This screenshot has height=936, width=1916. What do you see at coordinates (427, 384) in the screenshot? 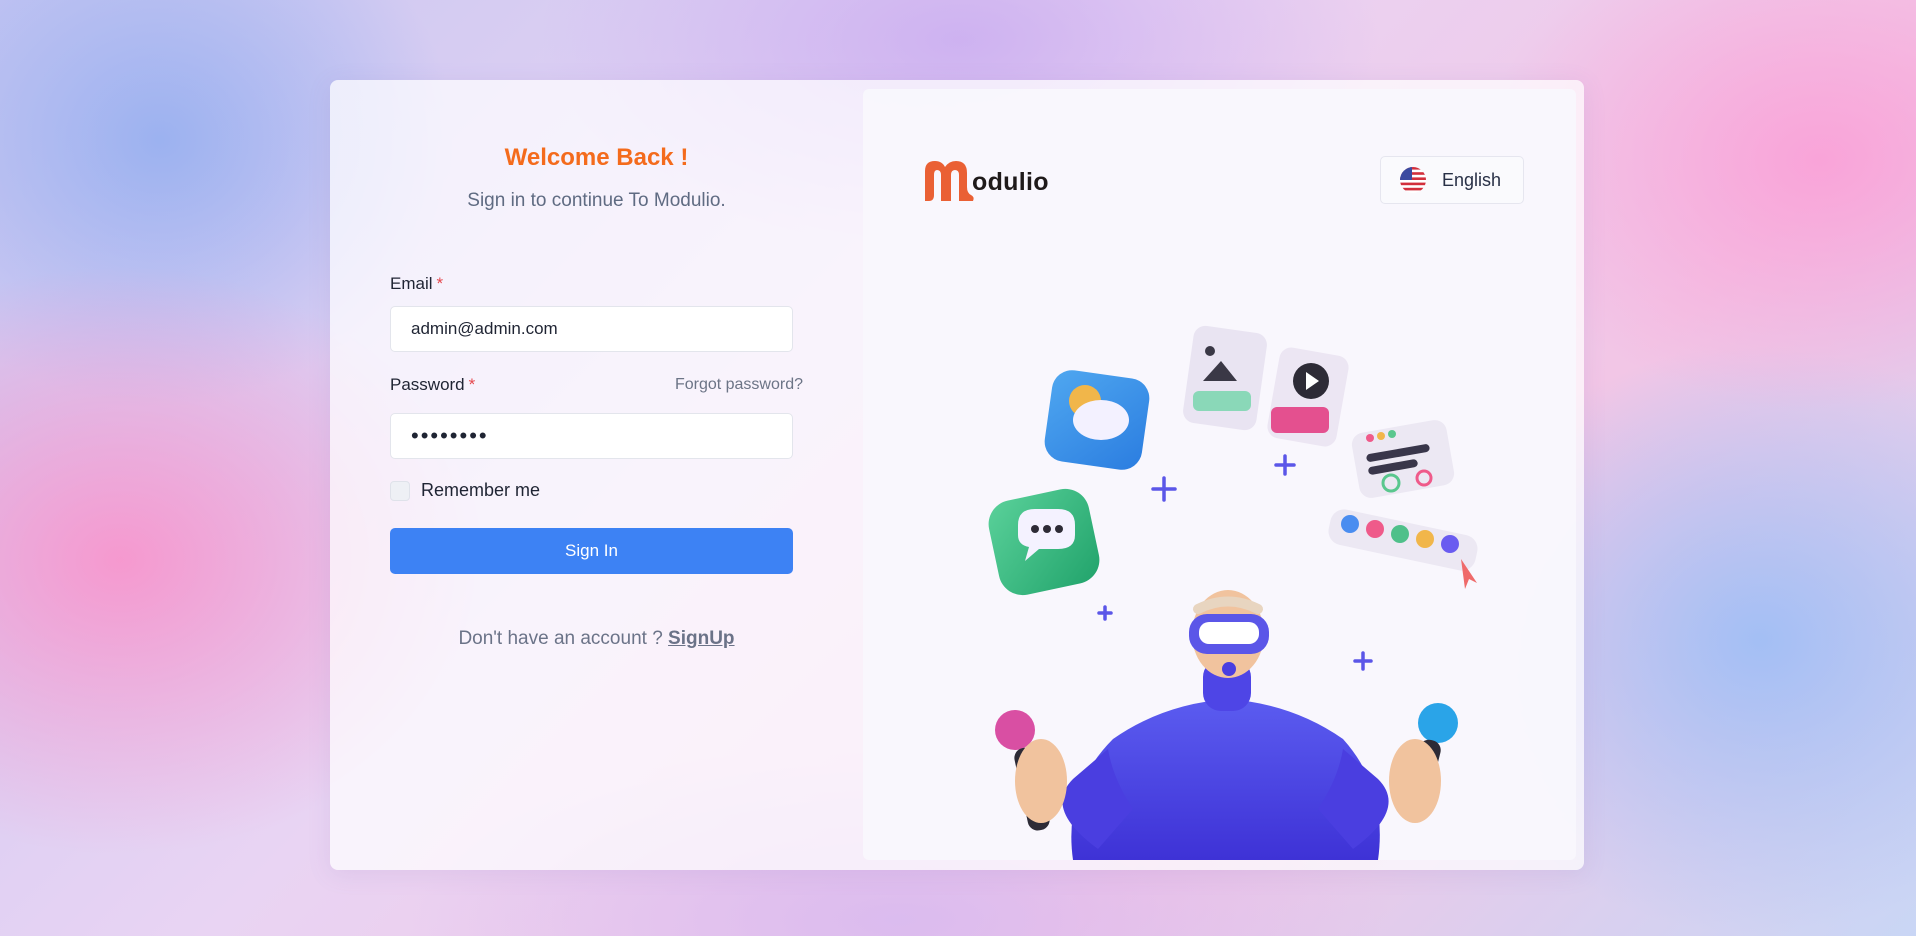
I see `password-label-text: Password` at bounding box center [427, 384].